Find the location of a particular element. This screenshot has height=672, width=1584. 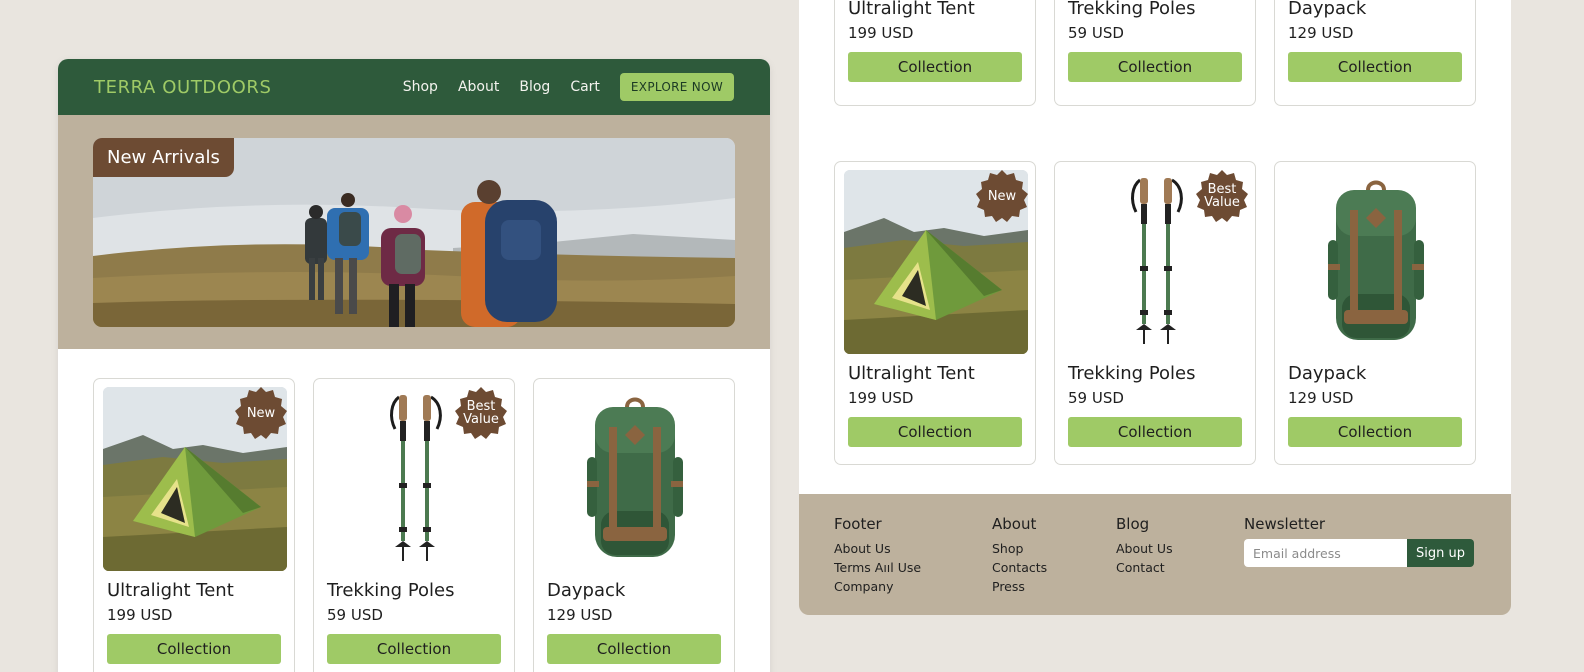

footer-column-title: About is located at coordinates (1014, 524).